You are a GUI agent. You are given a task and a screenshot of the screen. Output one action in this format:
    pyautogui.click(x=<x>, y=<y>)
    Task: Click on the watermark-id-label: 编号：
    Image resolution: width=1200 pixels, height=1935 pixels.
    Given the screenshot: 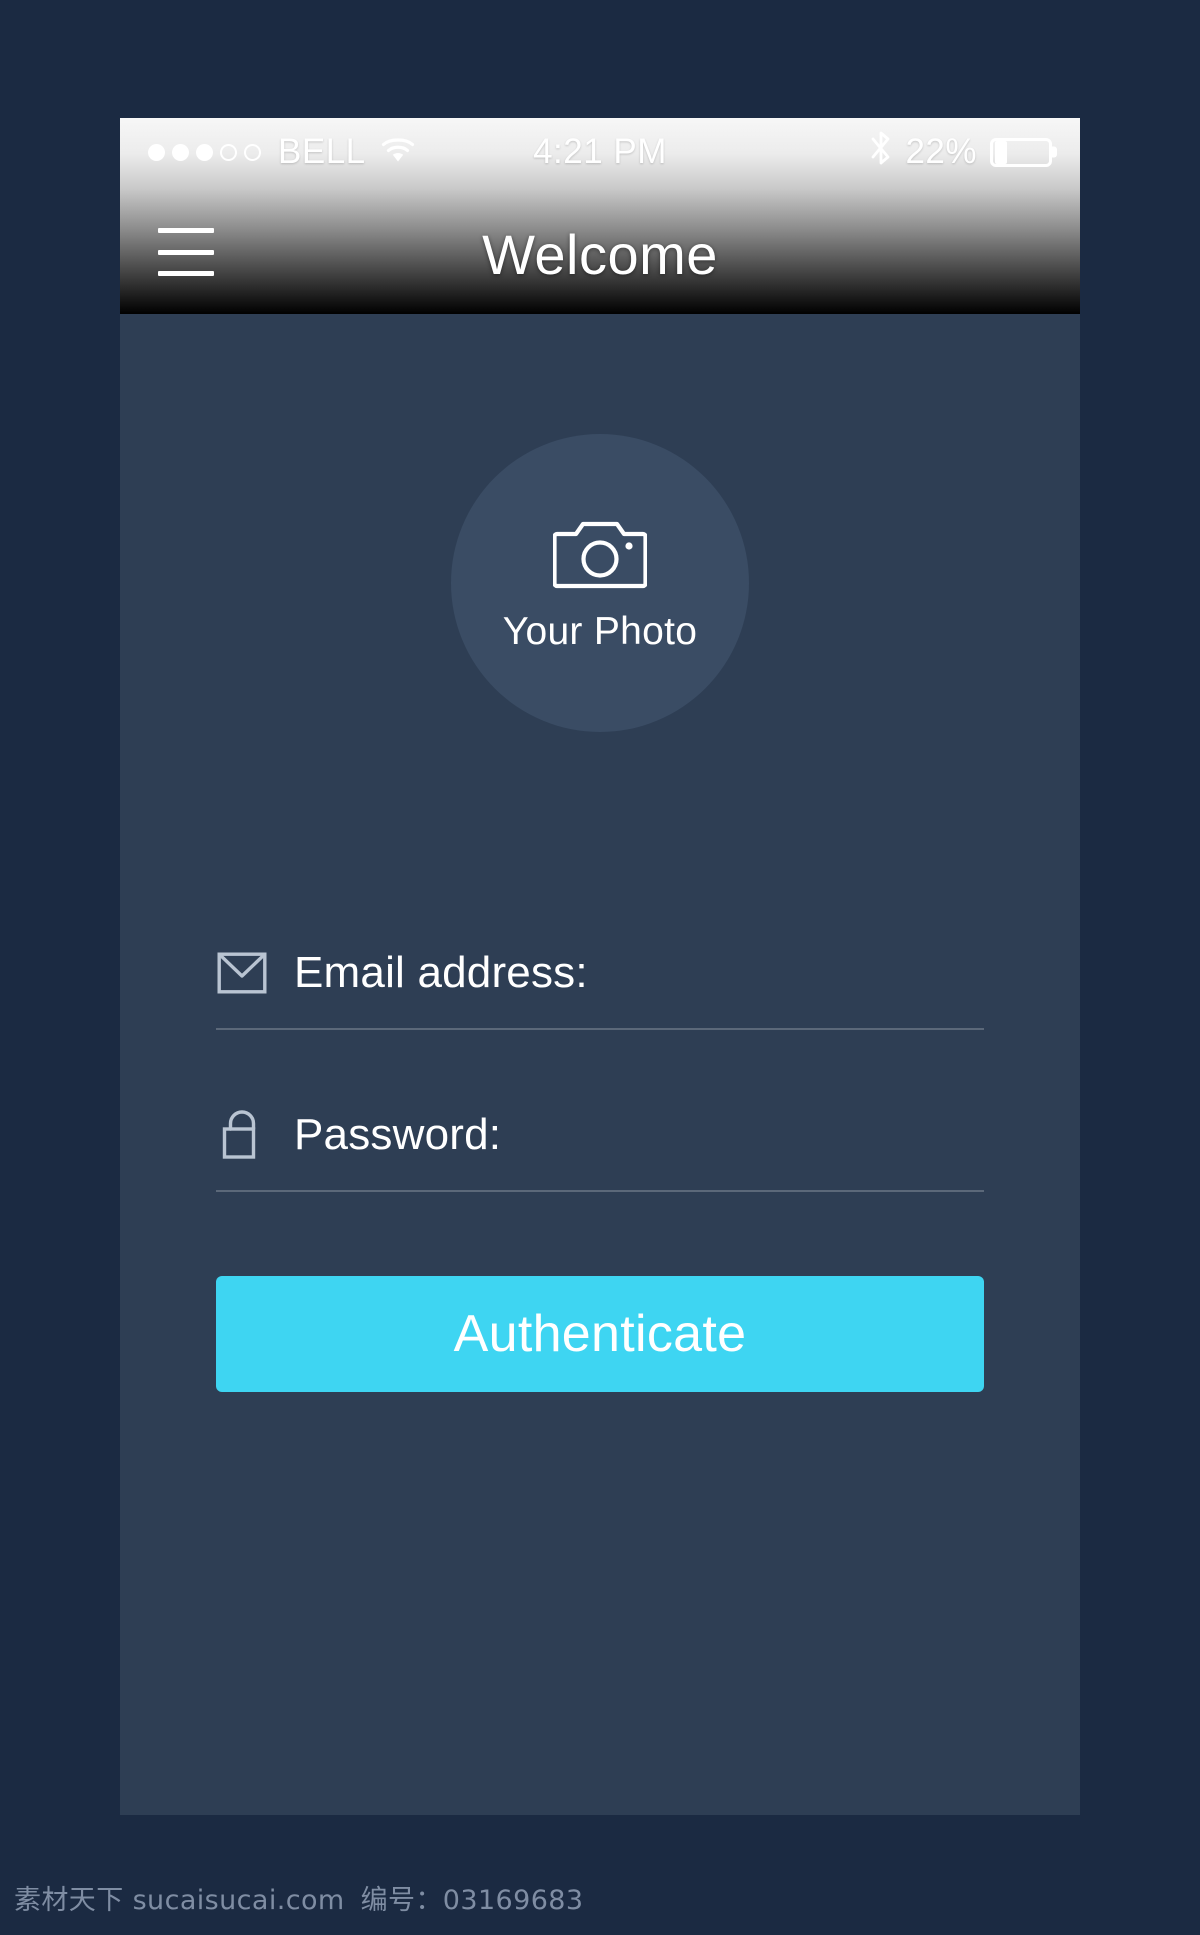 What is the action you would take?
    pyautogui.click(x=401, y=1900)
    